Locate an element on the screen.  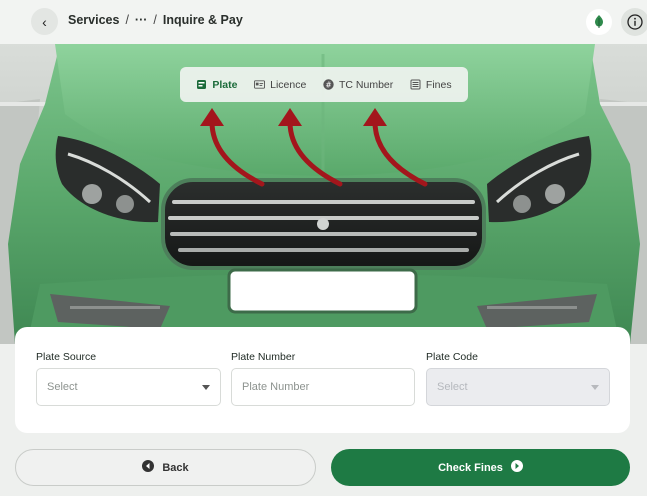
check-fines-button: Check Fines is located at coordinates (480, 467).